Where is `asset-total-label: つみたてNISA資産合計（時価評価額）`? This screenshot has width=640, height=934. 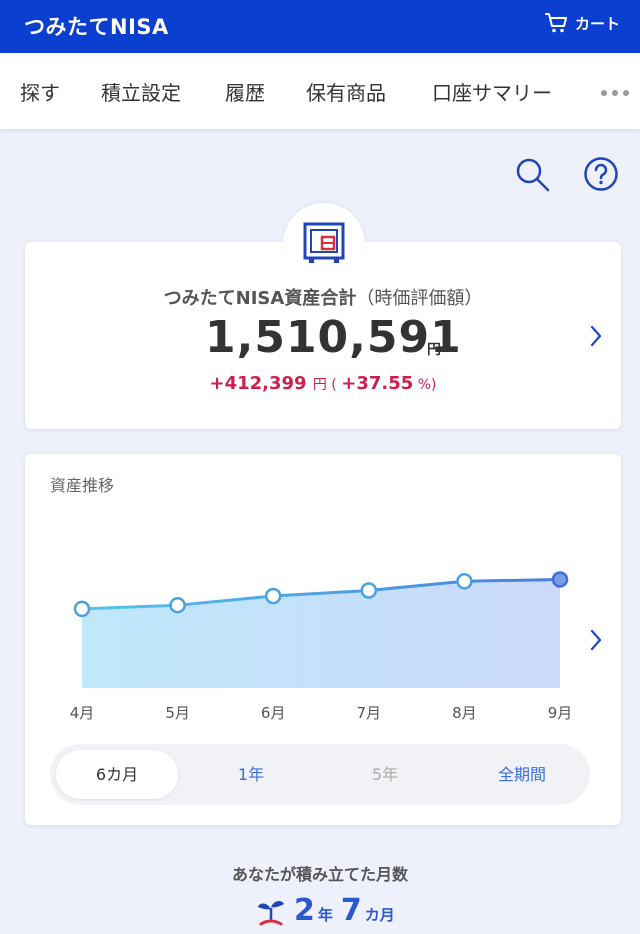
asset-total-label: つみたてNISA資産合計（時価評価額） is located at coordinates (323, 297).